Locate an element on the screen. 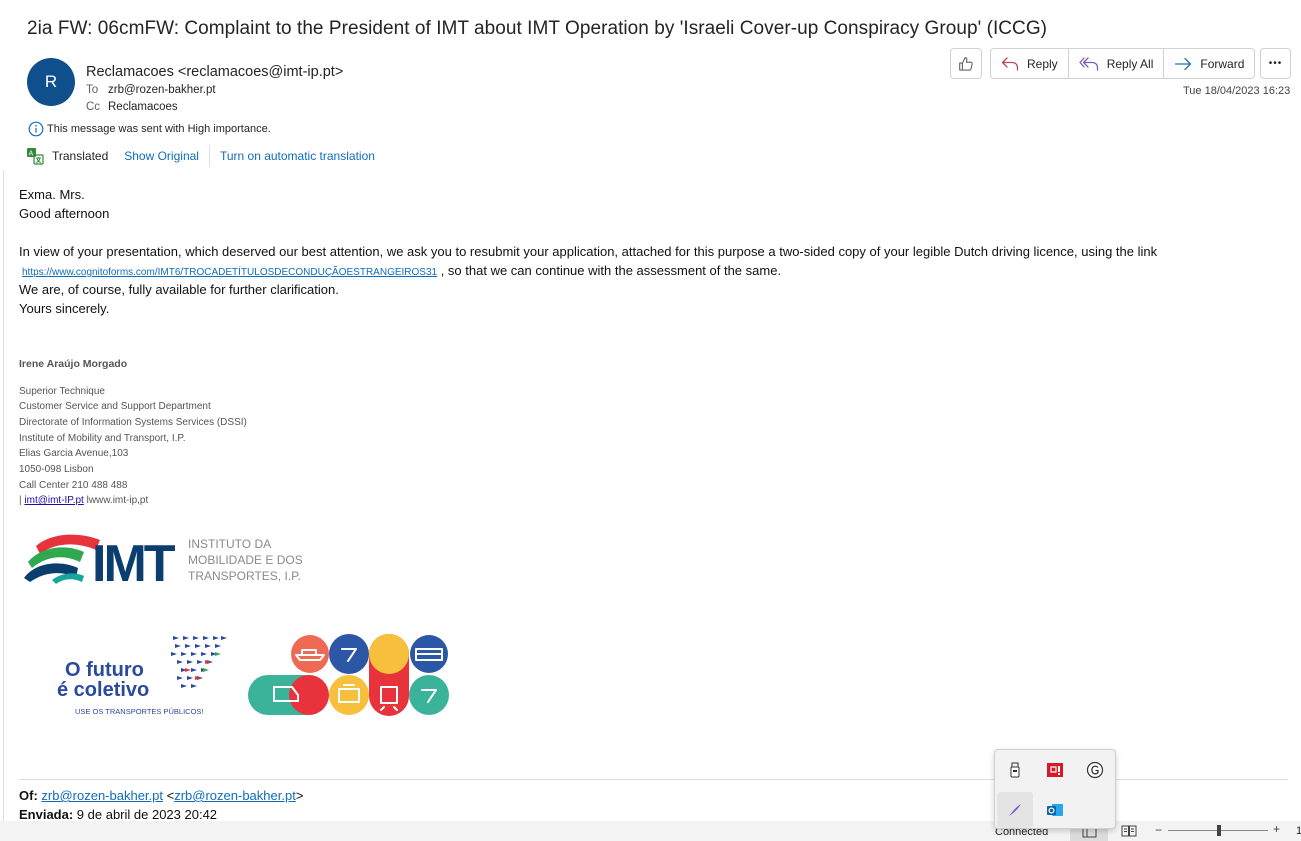 Image resolution: width=1301 pixels, height=841 pixels. more-actions-button: ••• is located at coordinates (1275, 63).